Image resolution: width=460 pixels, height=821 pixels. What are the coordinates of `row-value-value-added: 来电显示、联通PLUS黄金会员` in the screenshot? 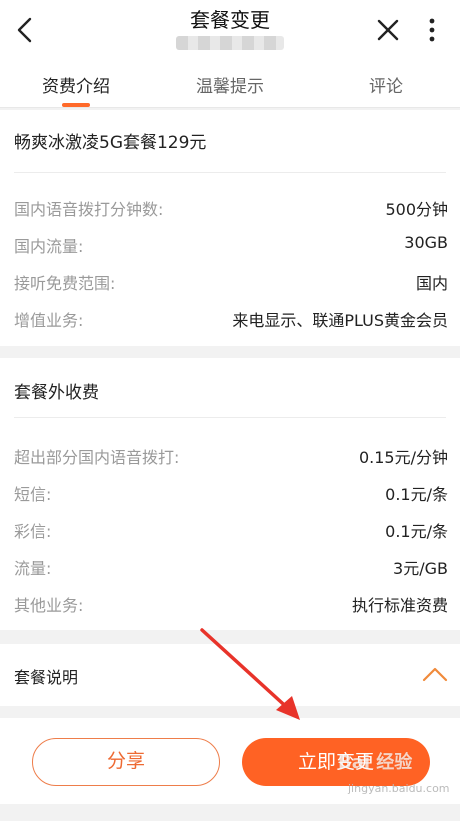 It's located at (340, 320).